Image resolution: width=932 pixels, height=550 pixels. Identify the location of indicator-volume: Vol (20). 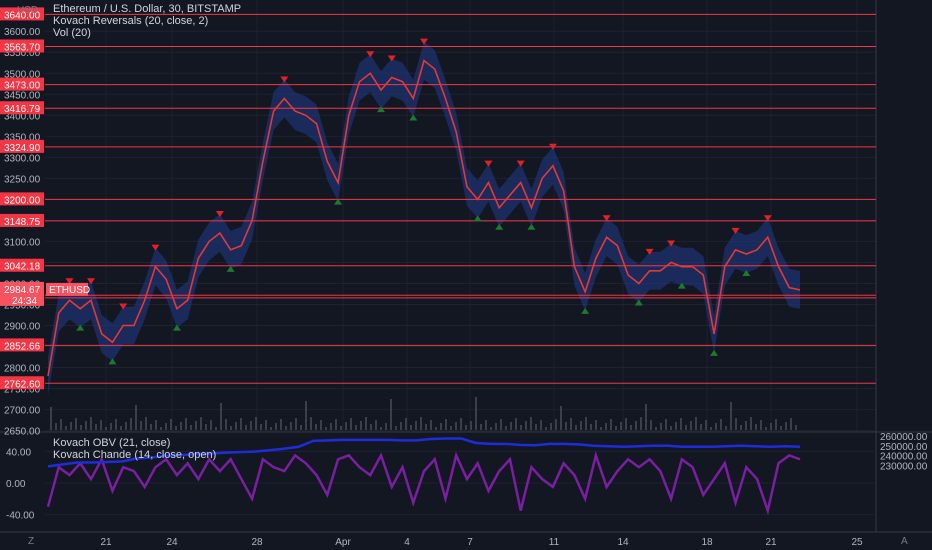
(147, 33).